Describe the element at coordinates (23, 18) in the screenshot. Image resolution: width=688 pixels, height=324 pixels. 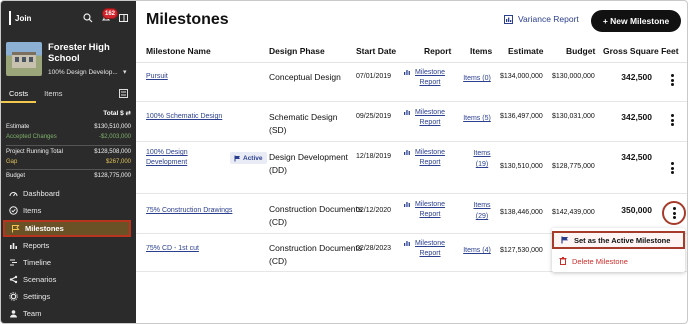
I see `logo-text: Join` at that location.